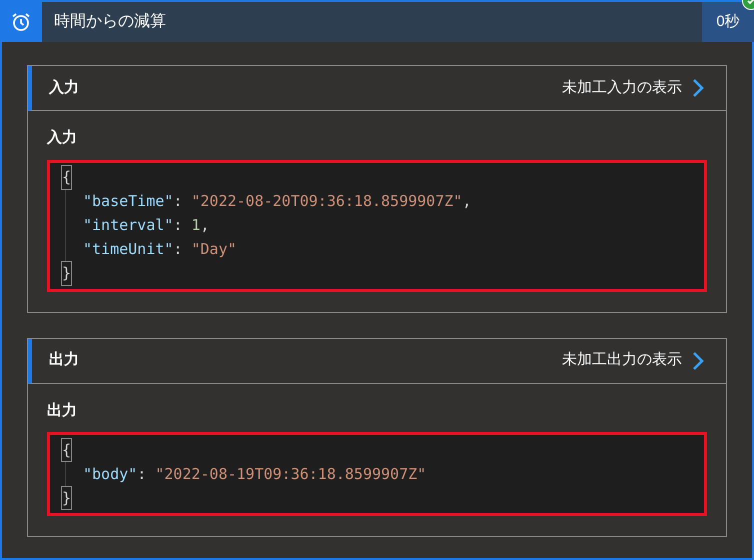 The width and height of the screenshot is (754, 560). Describe the element at coordinates (64, 88) in the screenshot. I see `section-title: 入力` at that location.